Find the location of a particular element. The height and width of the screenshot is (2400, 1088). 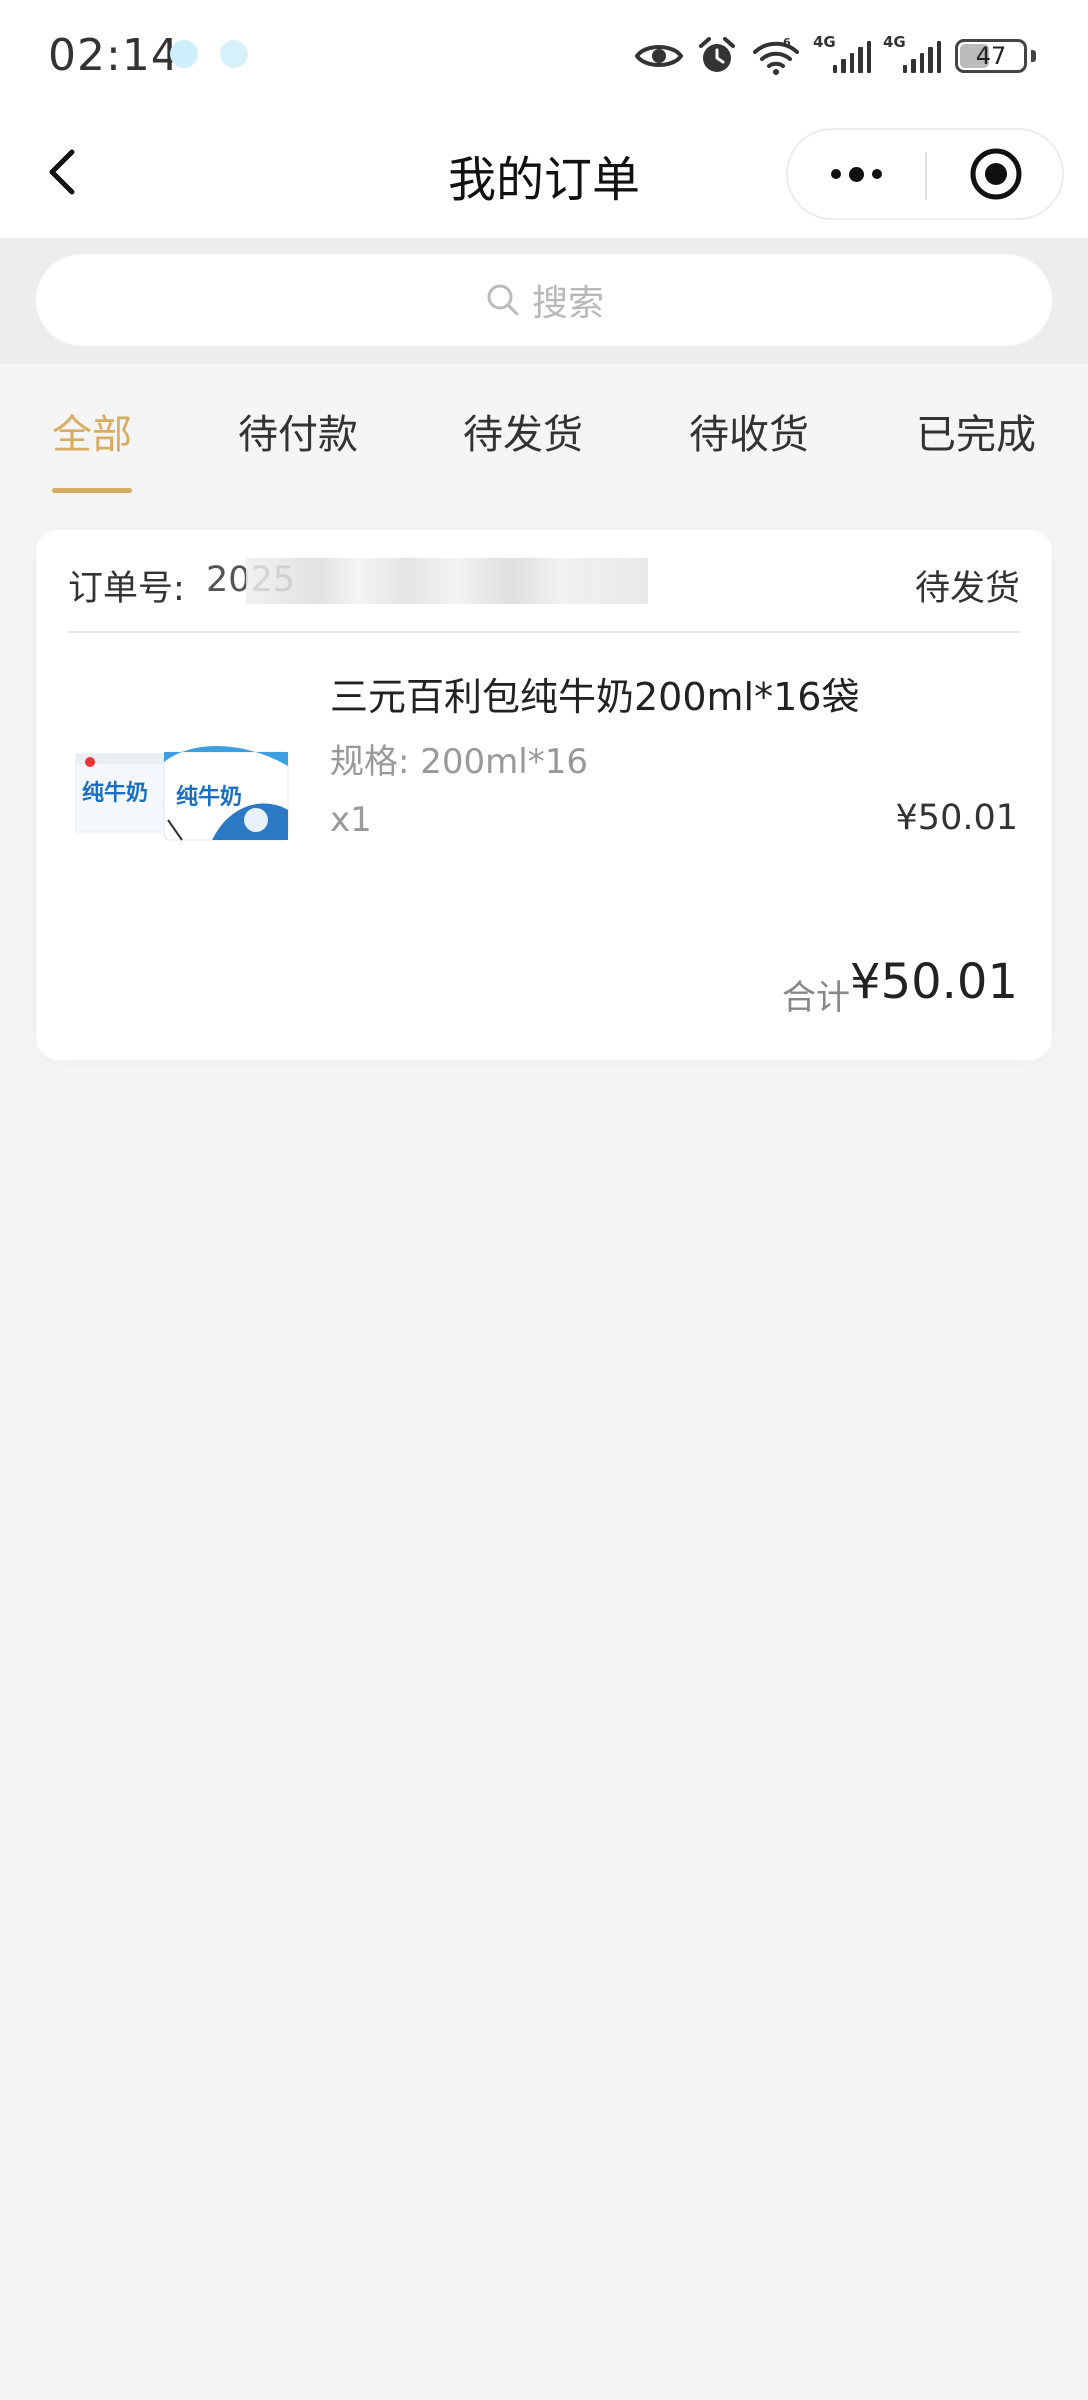

product-price: ¥50.01 is located at coordinates (956, 818).